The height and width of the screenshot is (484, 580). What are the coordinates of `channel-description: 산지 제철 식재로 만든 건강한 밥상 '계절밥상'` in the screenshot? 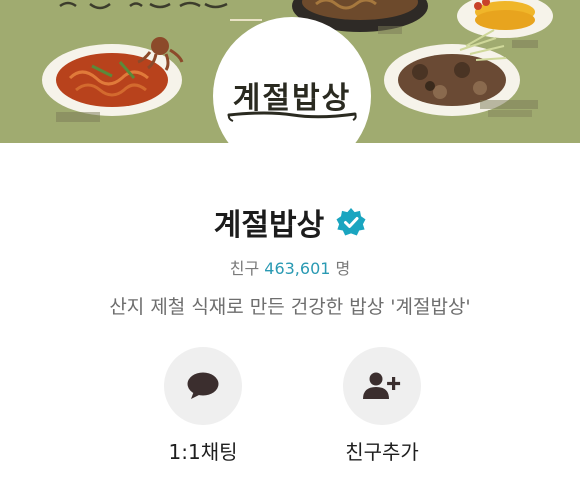 It's located at (290, 307).